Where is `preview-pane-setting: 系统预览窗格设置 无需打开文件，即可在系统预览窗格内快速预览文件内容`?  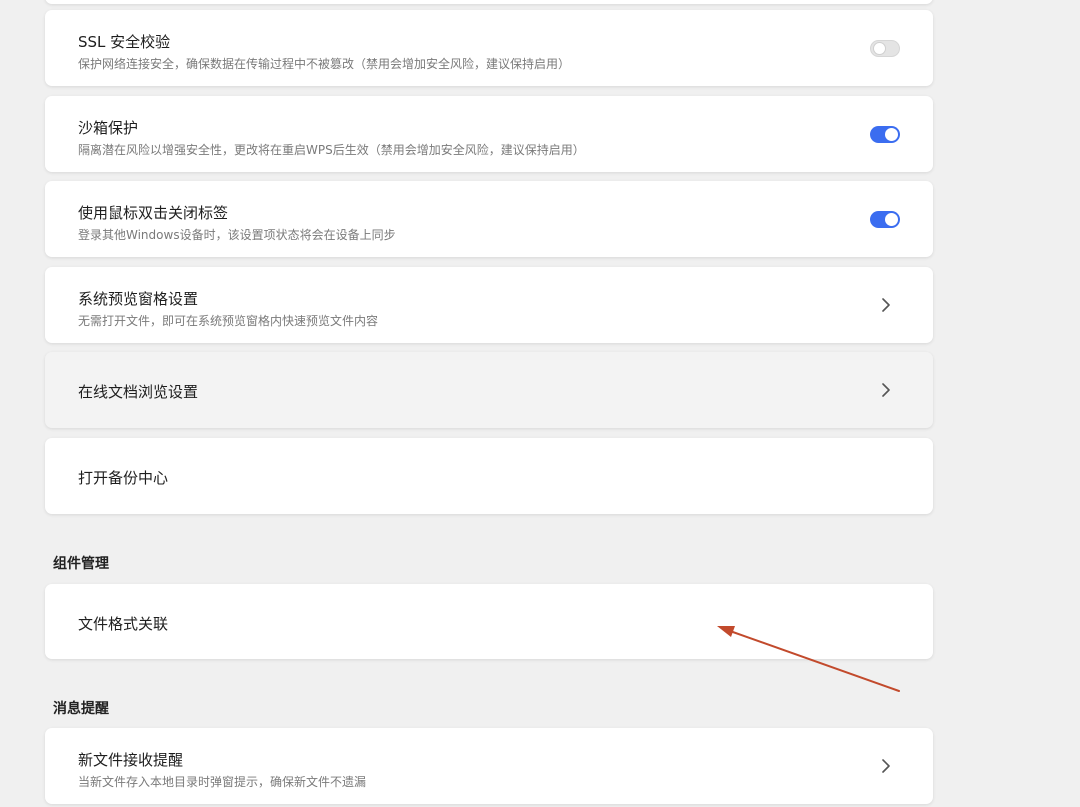 preview-pane-setting: 系统预览窗格设置 无需打开文件，即可在系统预览窗格内快速预览文件内容 is located at coordinates (489, 305).